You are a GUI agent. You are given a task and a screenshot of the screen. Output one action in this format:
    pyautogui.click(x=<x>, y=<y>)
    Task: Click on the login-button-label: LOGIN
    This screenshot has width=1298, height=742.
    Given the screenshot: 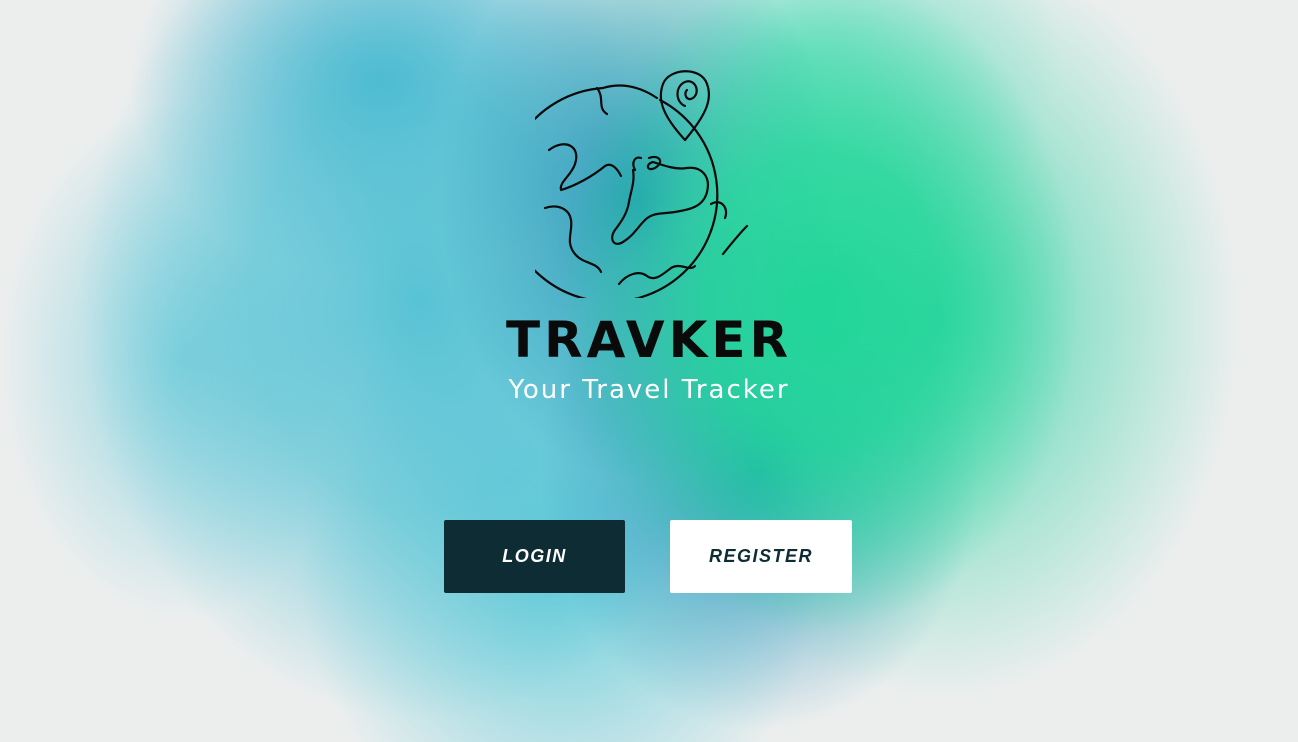 What is the action you would take?
    pyautogui.click(x=534, y=556)
    